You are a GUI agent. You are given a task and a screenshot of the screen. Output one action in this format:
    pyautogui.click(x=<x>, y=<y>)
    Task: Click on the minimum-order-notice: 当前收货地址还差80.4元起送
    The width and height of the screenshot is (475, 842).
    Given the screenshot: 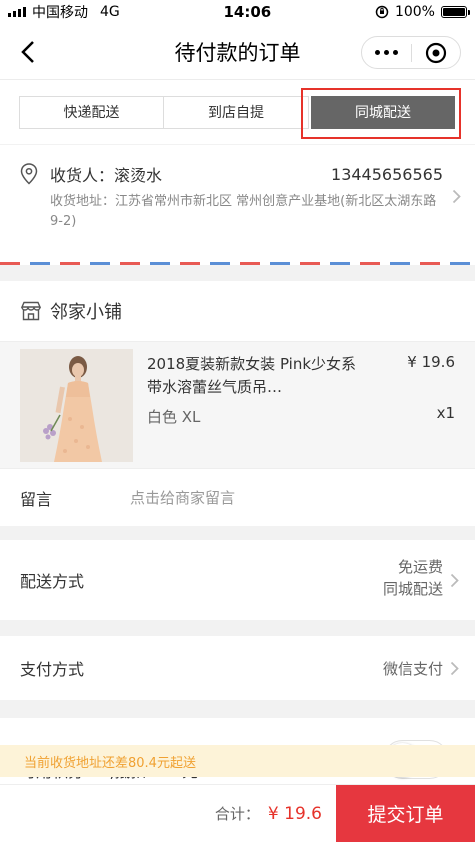 What is the action you would take?
    pyautogui.click(x=237, y=761)
    